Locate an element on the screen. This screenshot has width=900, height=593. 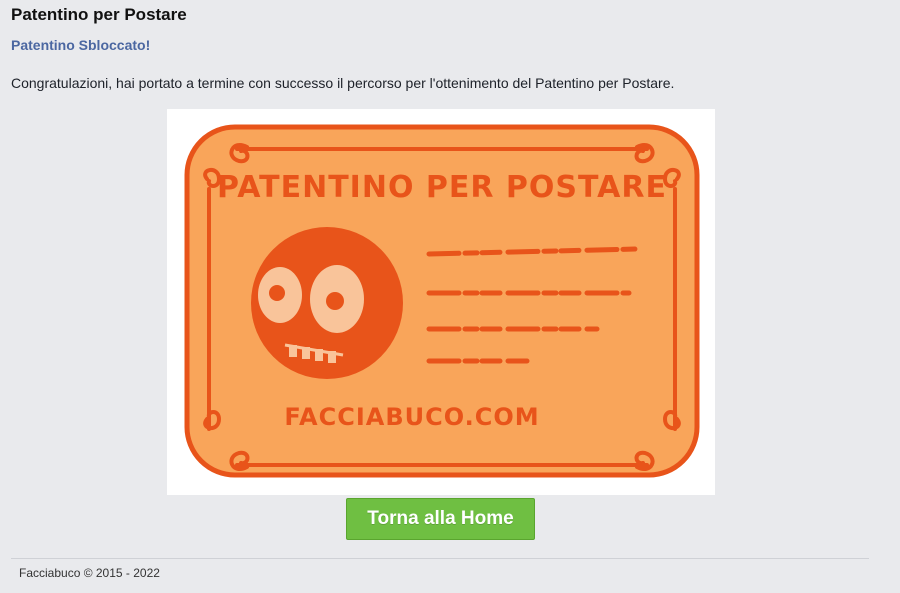
card-website: FACCIABUCO.COM is located at coordinates (411, 417).